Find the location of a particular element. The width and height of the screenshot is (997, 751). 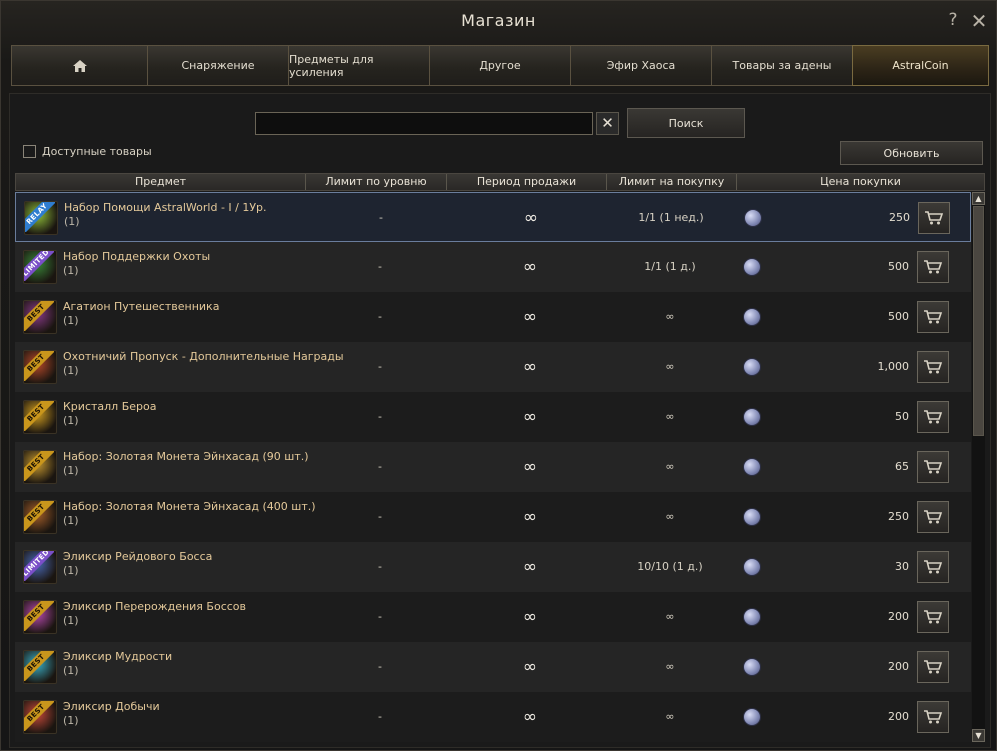

scroll-thumb is located at coordinates (978, 321).